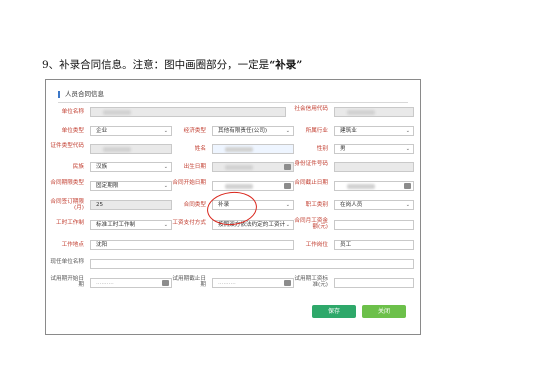 The width and height of the screenshot is (550, 389). I want to click on id-number-field, so click(374, 167).